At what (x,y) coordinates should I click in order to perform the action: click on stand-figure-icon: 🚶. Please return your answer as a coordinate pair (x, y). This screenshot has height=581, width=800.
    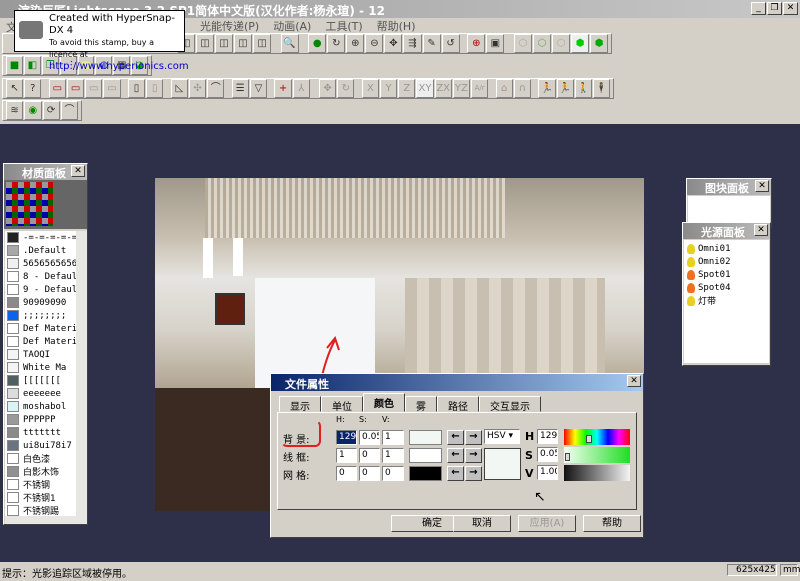
    Looking at the image, I should click on (583, 88).